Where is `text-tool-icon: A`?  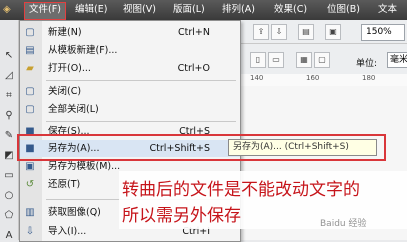
text-tool-icon: A is located at coordinates (9, 236).